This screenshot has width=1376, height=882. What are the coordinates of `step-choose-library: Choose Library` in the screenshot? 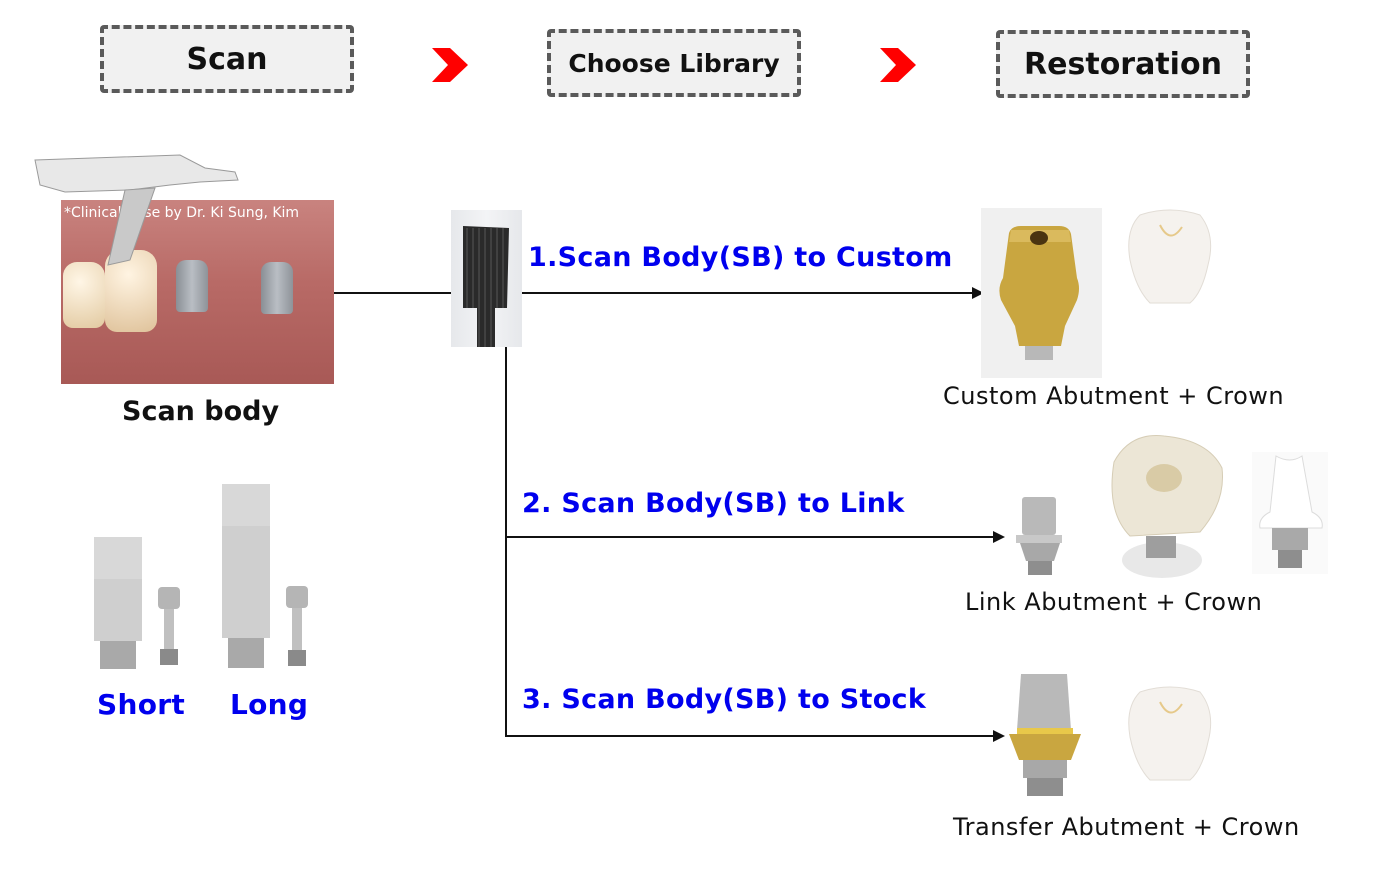 It's located at (674, 63).